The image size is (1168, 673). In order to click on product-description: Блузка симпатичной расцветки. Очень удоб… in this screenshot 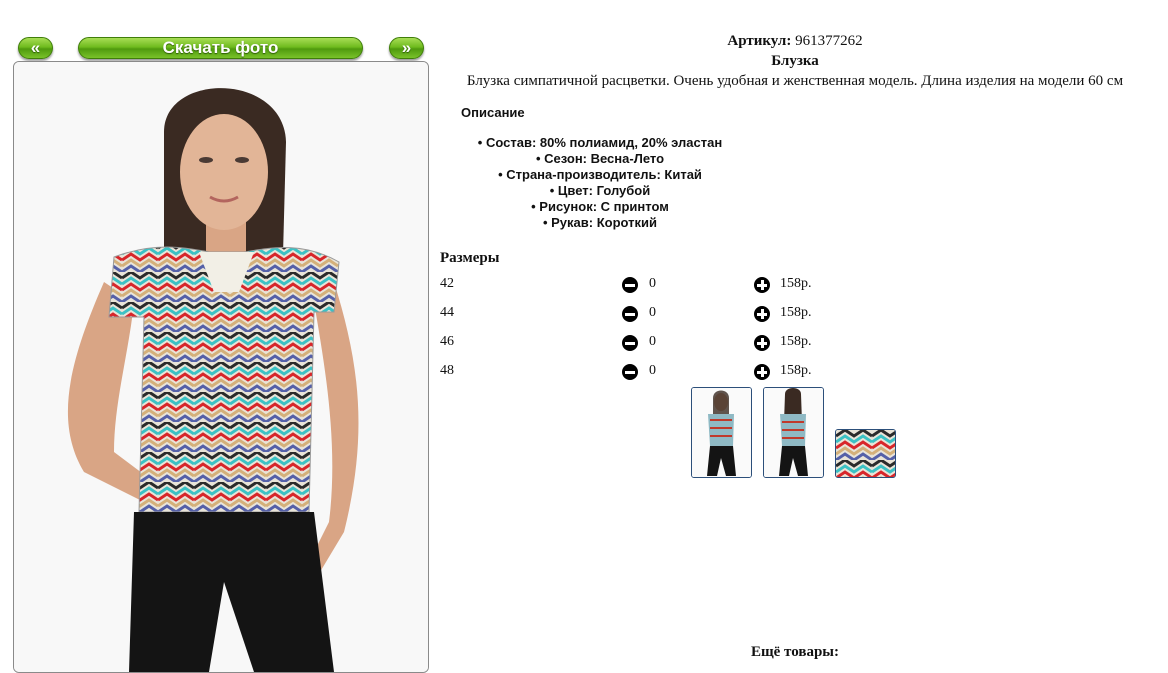, I will do `click(795, 81)`.